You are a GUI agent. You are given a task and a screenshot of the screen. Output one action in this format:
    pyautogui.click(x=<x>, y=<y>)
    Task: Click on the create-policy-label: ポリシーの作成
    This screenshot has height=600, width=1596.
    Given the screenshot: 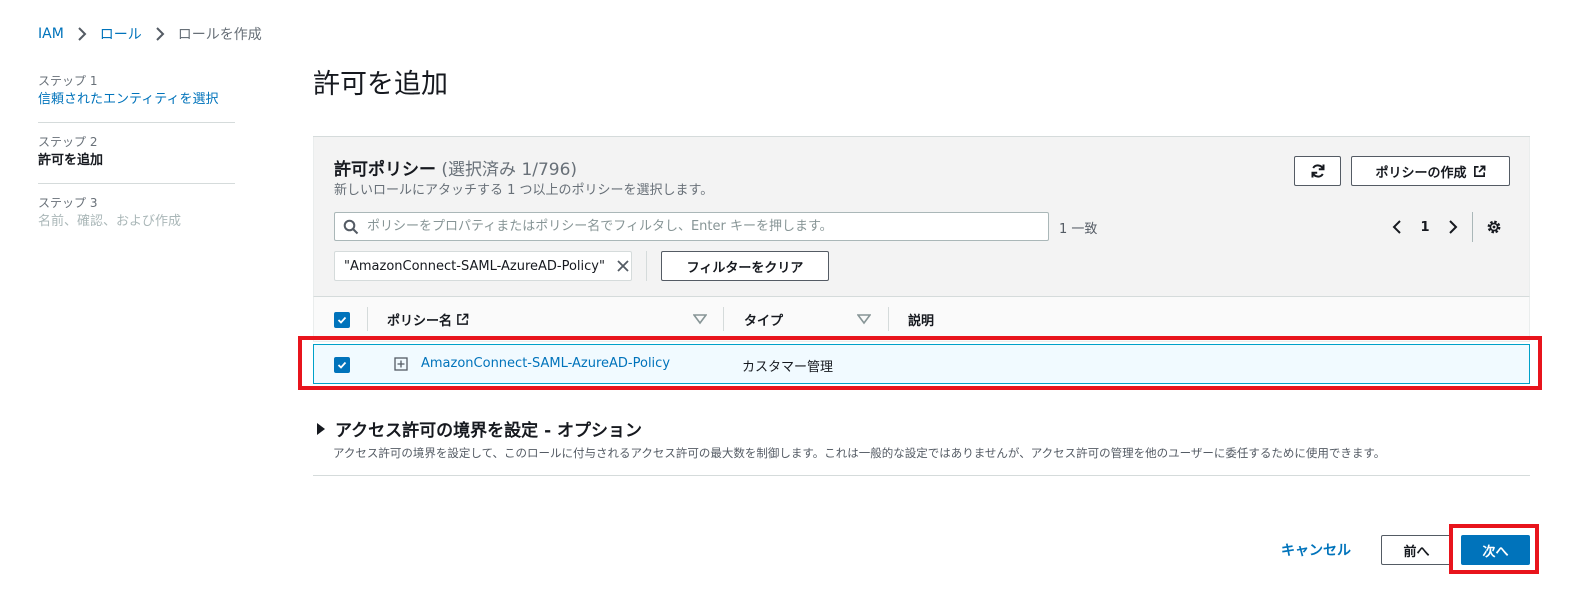 What is the action you would take?
    pyautogui.click(x=1421, y=173)
    